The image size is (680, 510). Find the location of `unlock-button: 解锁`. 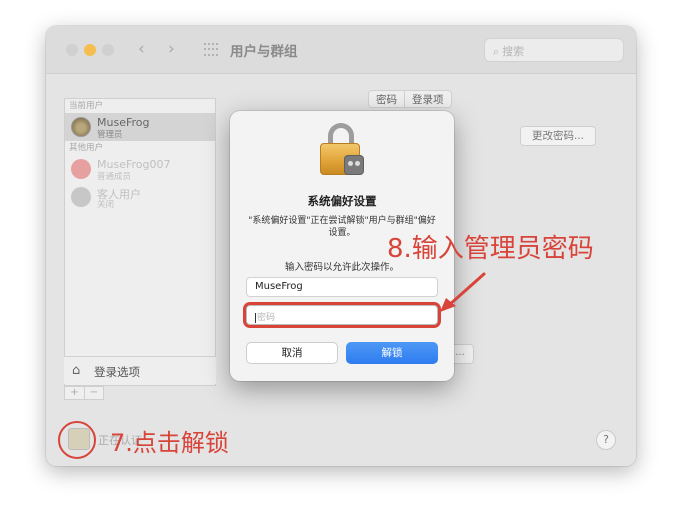

unlock-button: 解锁 is located at coordinates (392, 353).